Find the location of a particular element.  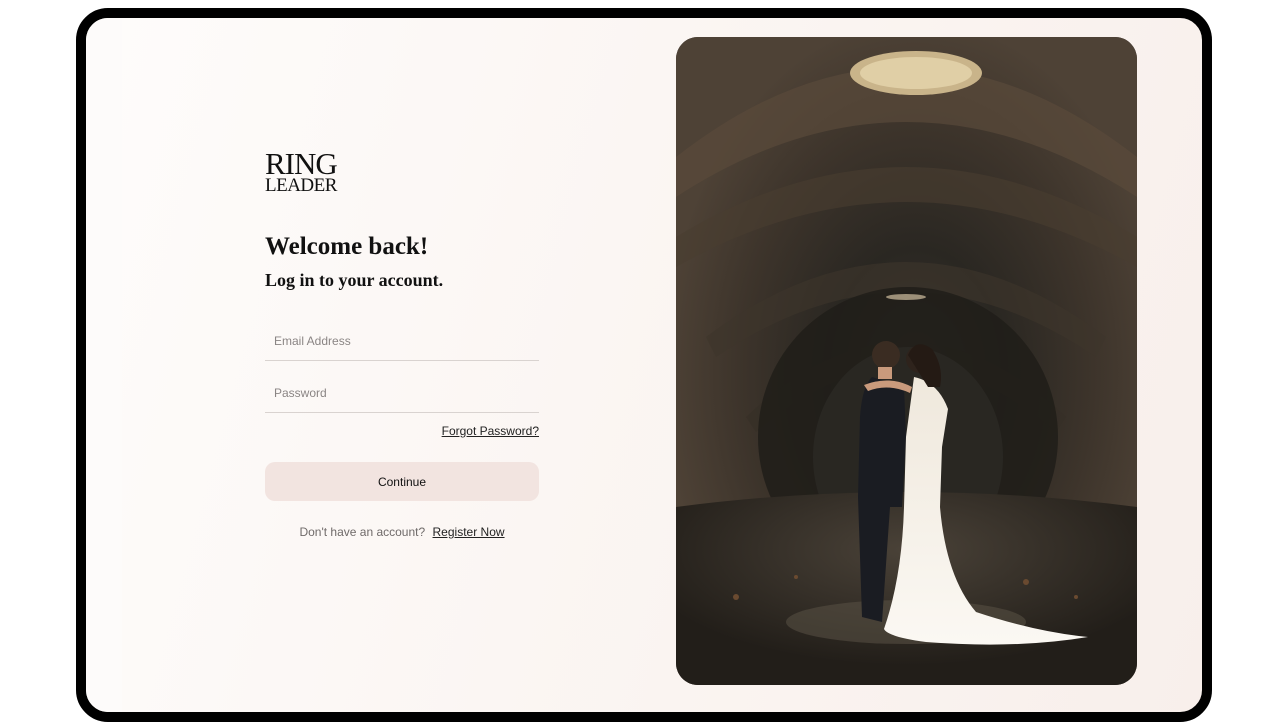

email-input is located at coordinates (402, 341).